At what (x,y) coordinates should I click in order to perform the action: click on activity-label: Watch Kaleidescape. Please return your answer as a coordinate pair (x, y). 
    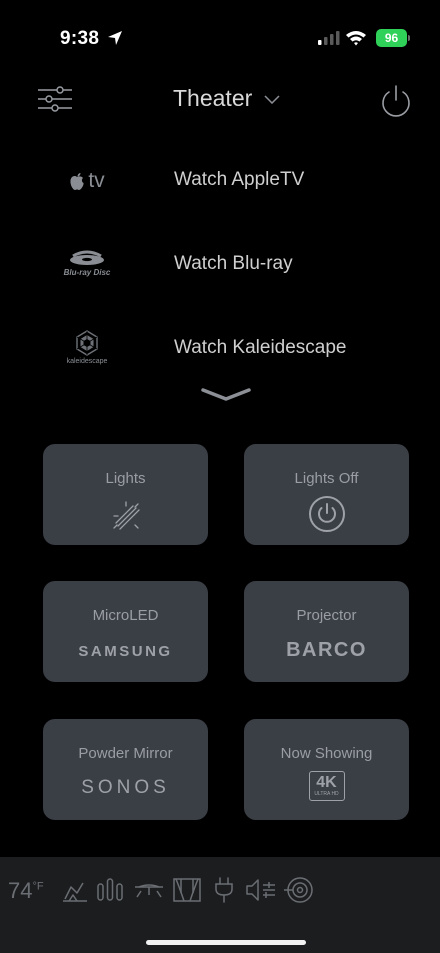
    Looking at the image, I should click on (260, 347).